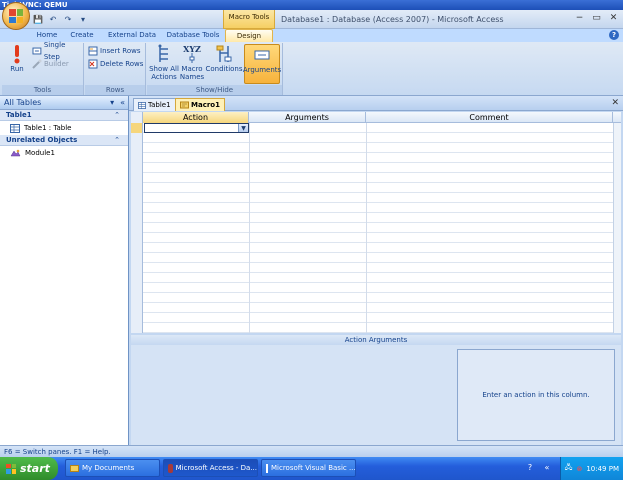 This screenshot has height=480, width=623. I want to click on nav-item-table1: Table1 : Table, so click(64, 128).